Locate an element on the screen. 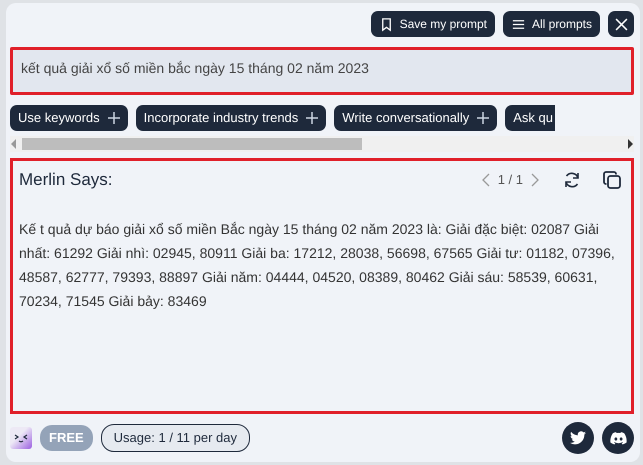  discord-button is located at coordinates (618, 438).